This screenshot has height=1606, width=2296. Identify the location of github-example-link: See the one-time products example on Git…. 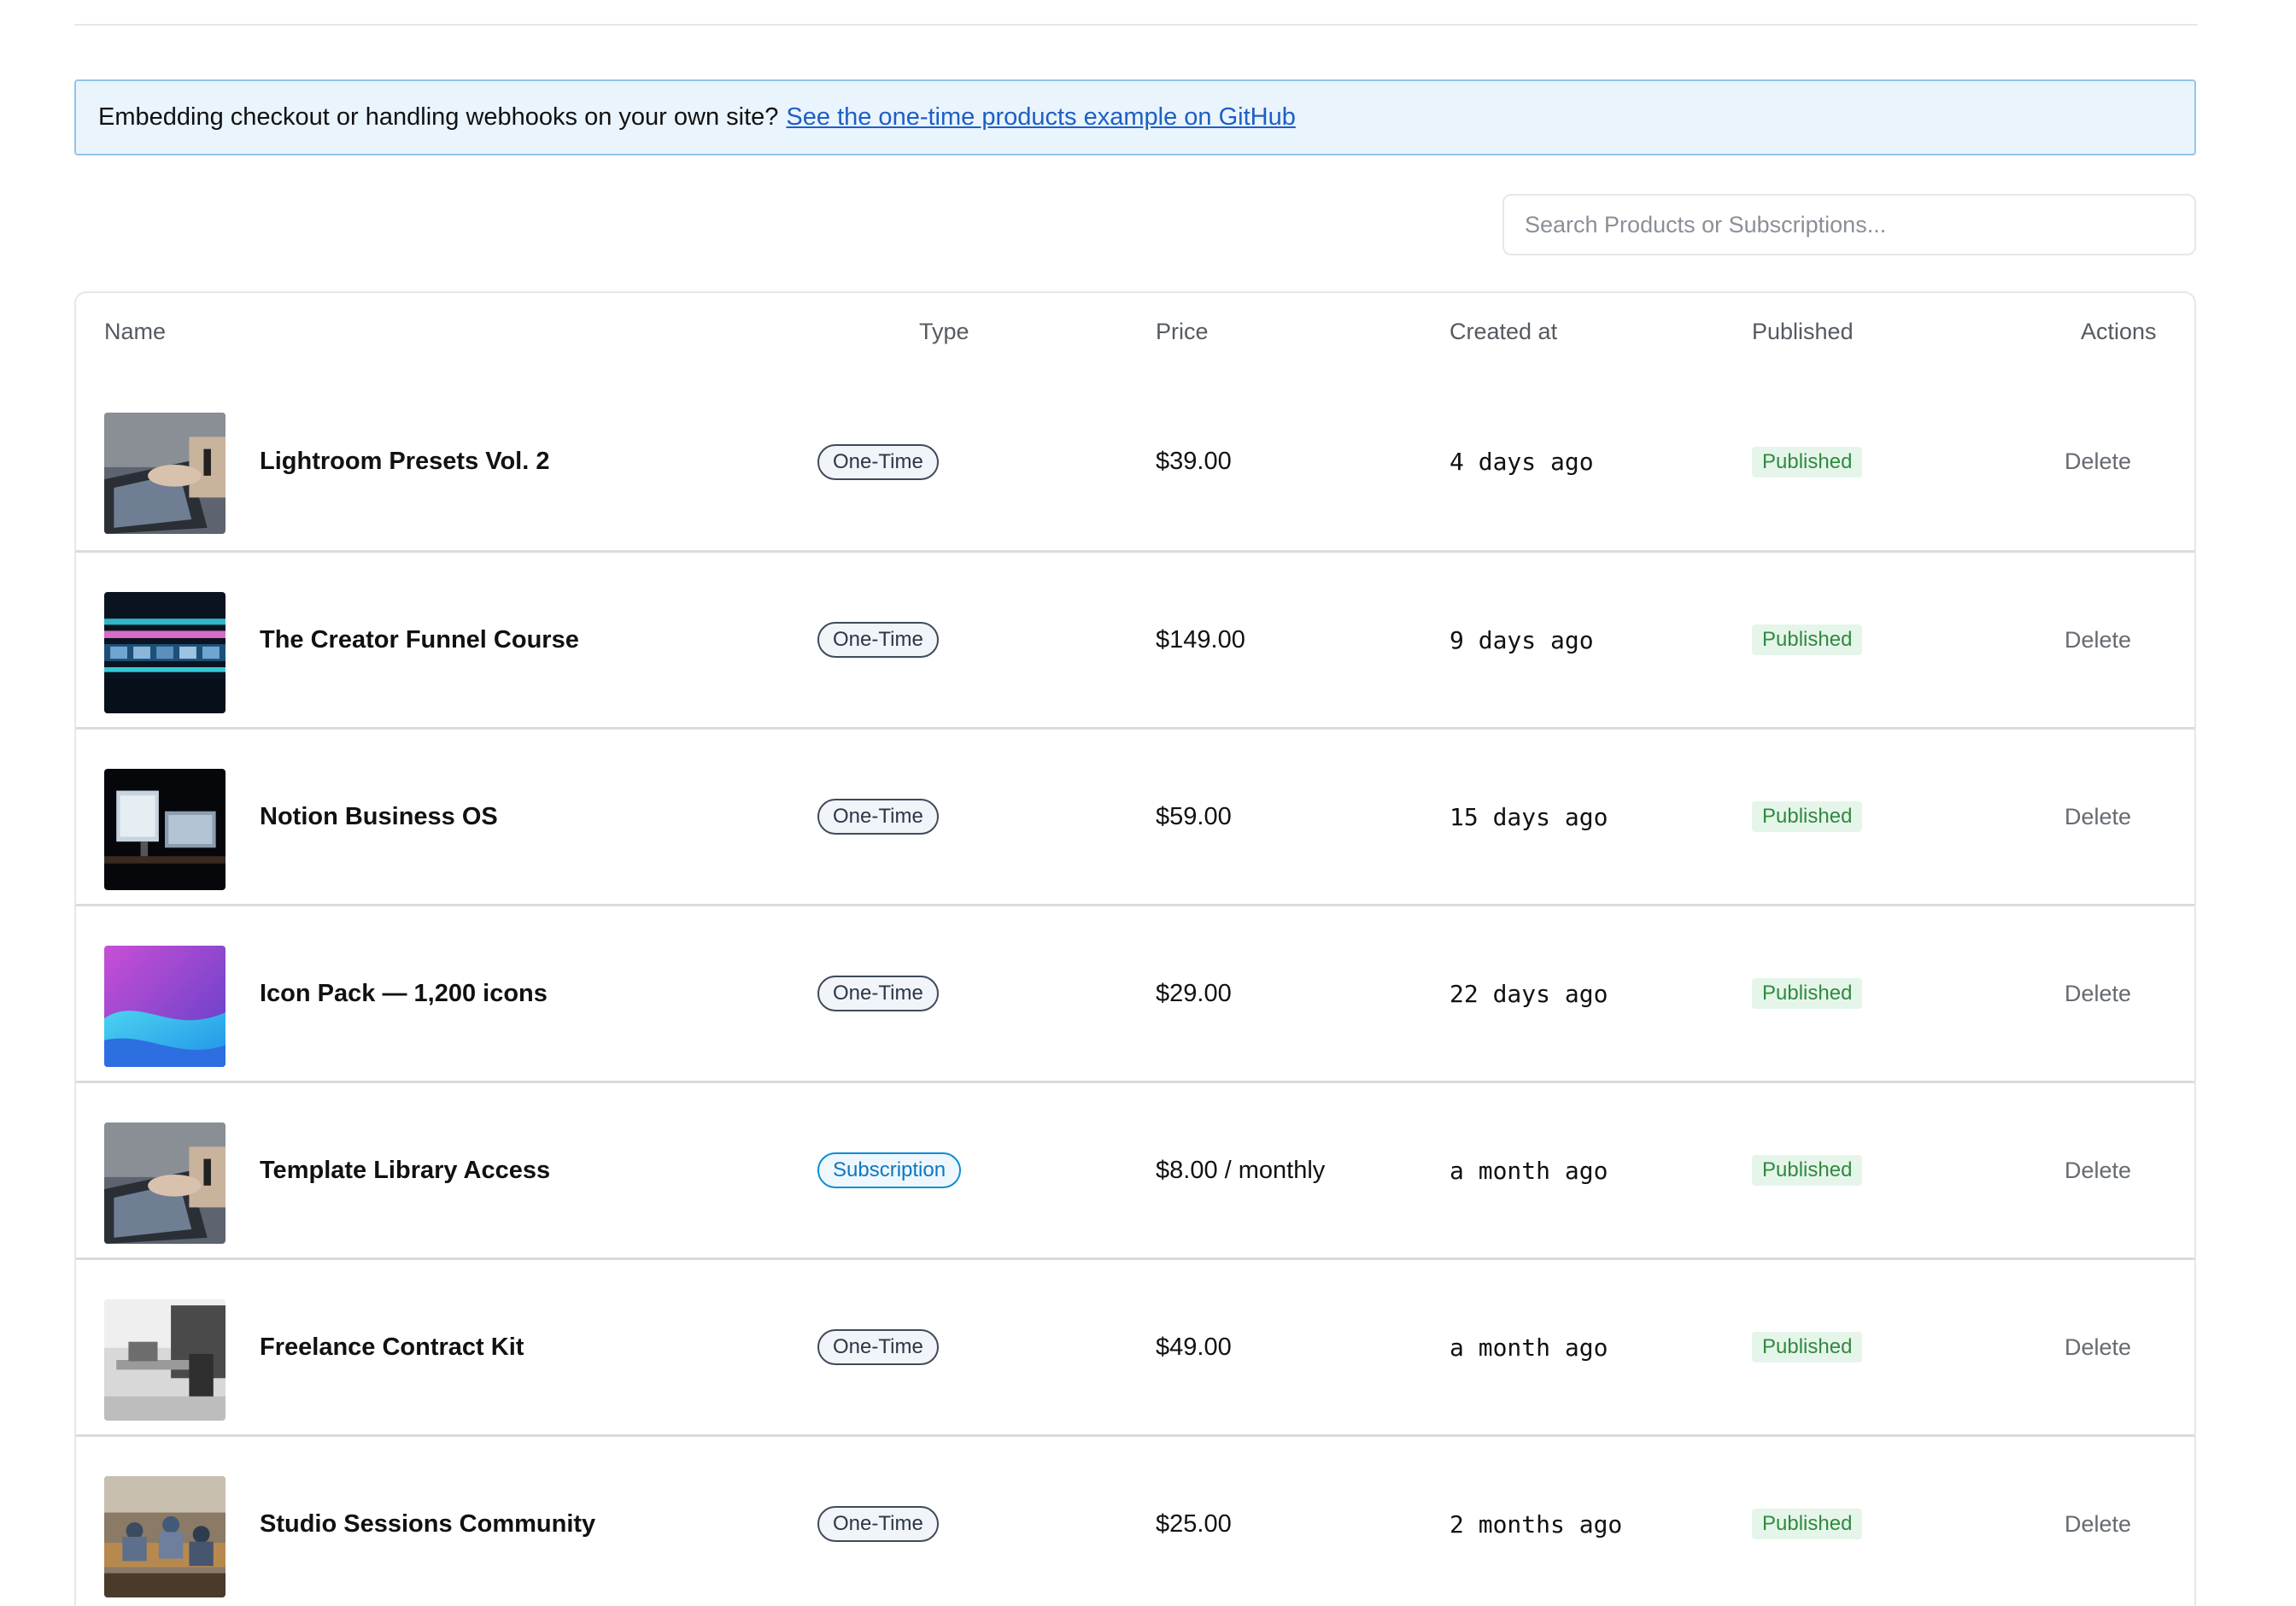
(1040, 117).